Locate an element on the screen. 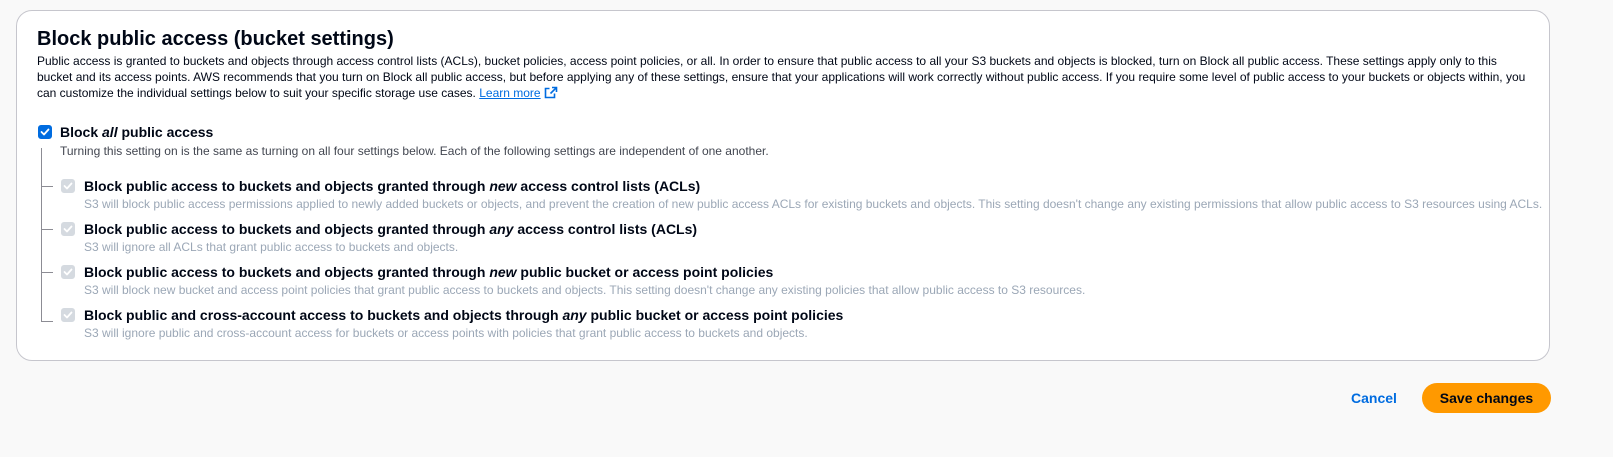 The height and width of the screenshot is (457, 1613). block-all-label-emphasis: all is located at coordinates (110, 132).